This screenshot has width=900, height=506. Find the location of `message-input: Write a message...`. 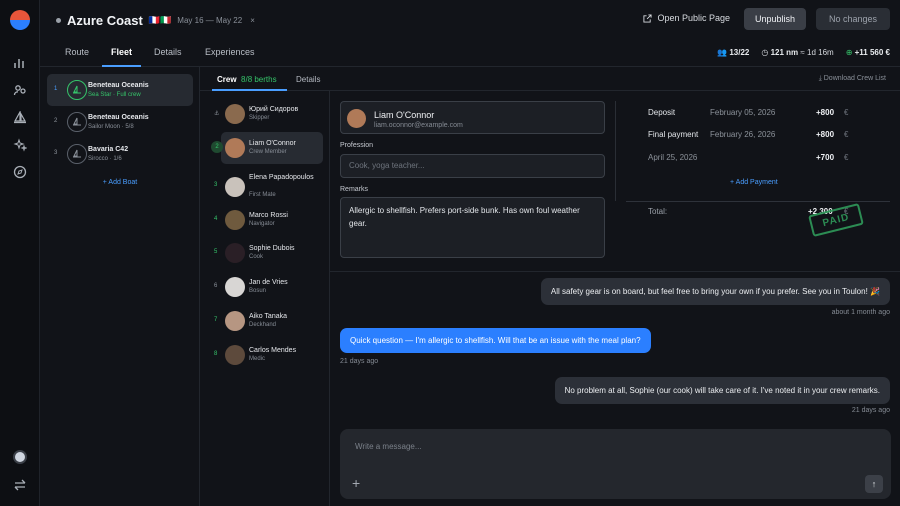

message-input: Write a message... is located at coordinates (388, 446).